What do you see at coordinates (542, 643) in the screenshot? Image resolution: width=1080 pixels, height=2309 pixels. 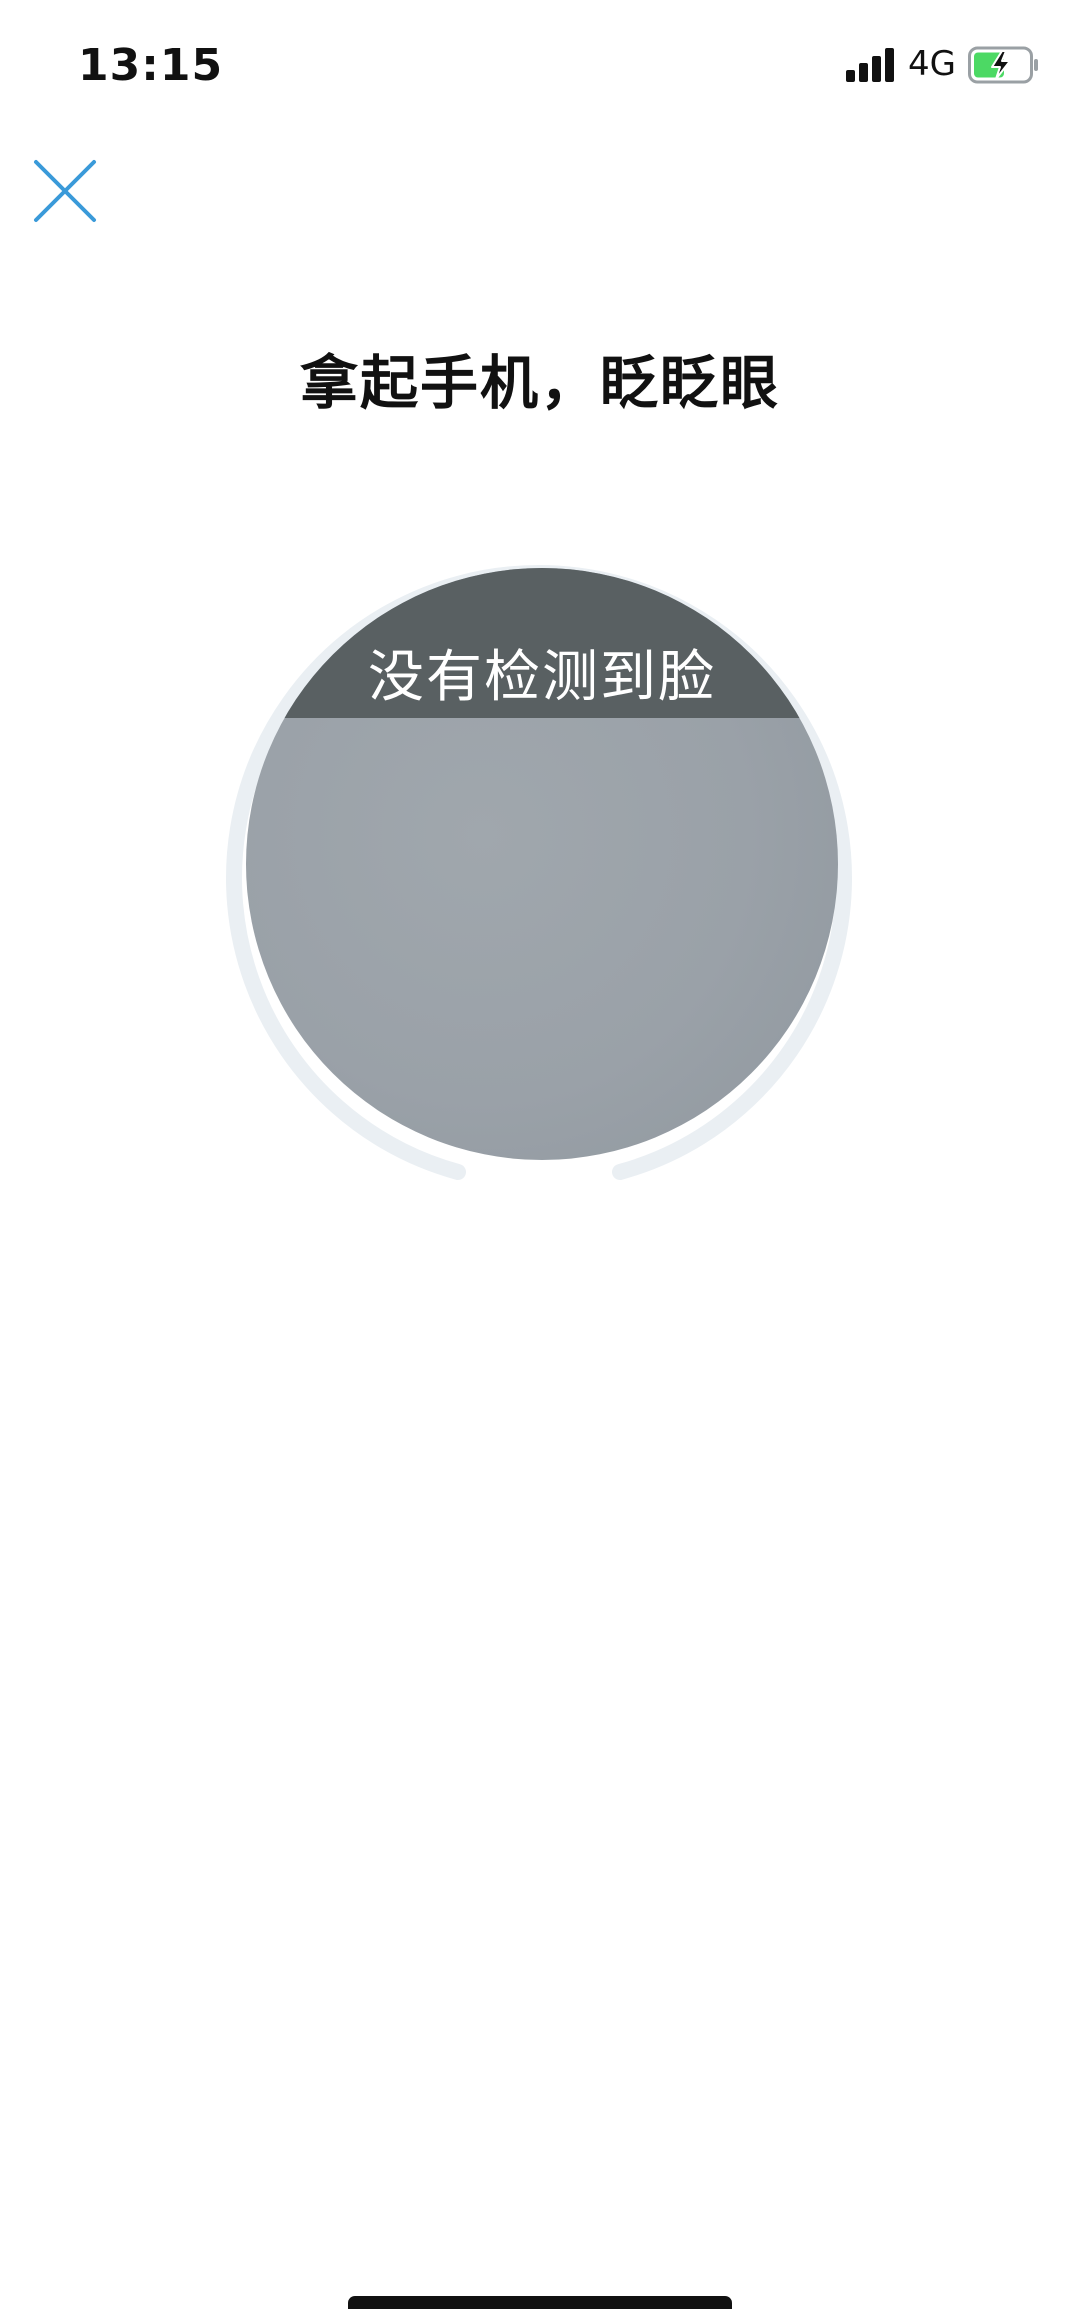 I see `detection-status-banner: 没有检测到脸` at bounding box center [542, 643].